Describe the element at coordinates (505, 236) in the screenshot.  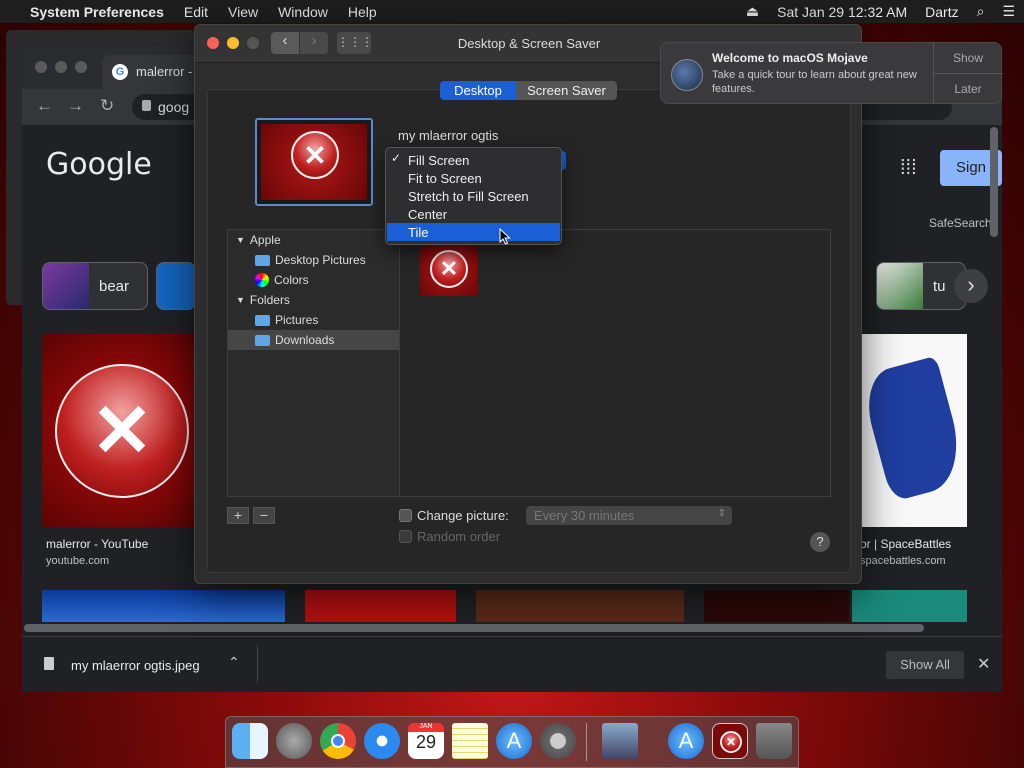
I see `mouse-cursor-icon` at that location.